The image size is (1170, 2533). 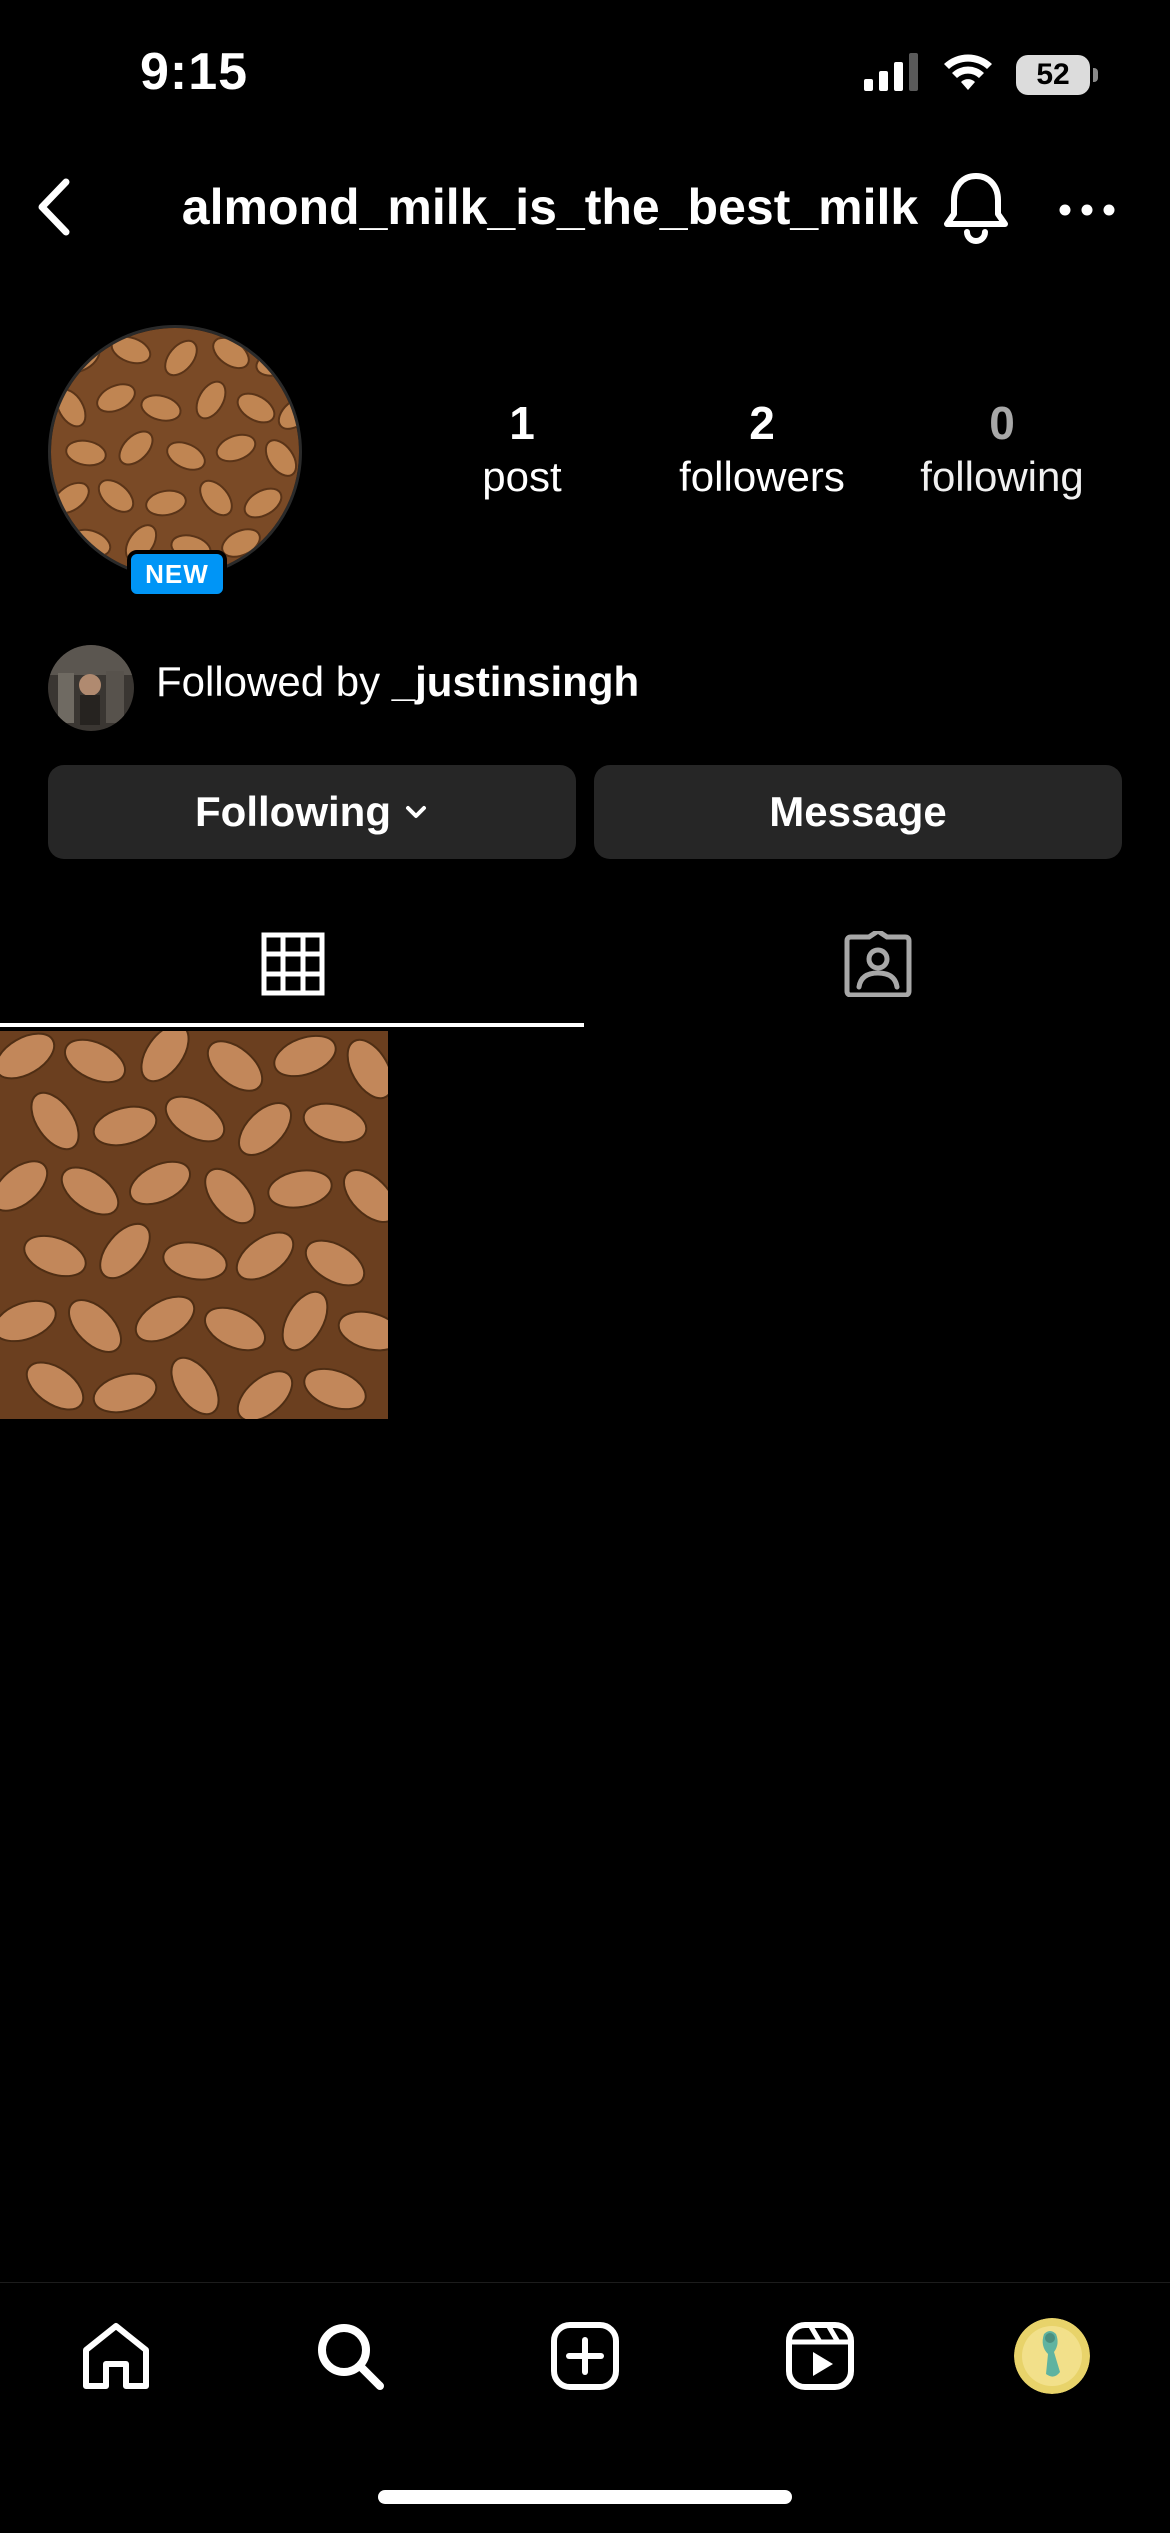 What do you see at coordinates (522, 423) in the screenshot?
I see `posts-number: 1` at bounding box center [522, 423].